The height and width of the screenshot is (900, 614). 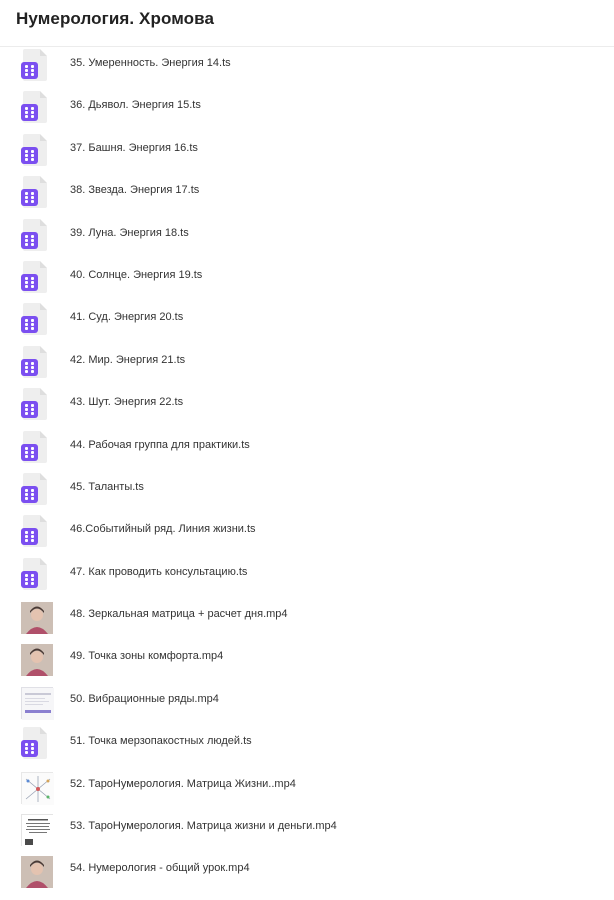 What do you see at coordinates (135, 105) in the screenshot?
I see `file-name: 36. Дьявол. Энергия 15.ts` at bounding box center [135, 105].